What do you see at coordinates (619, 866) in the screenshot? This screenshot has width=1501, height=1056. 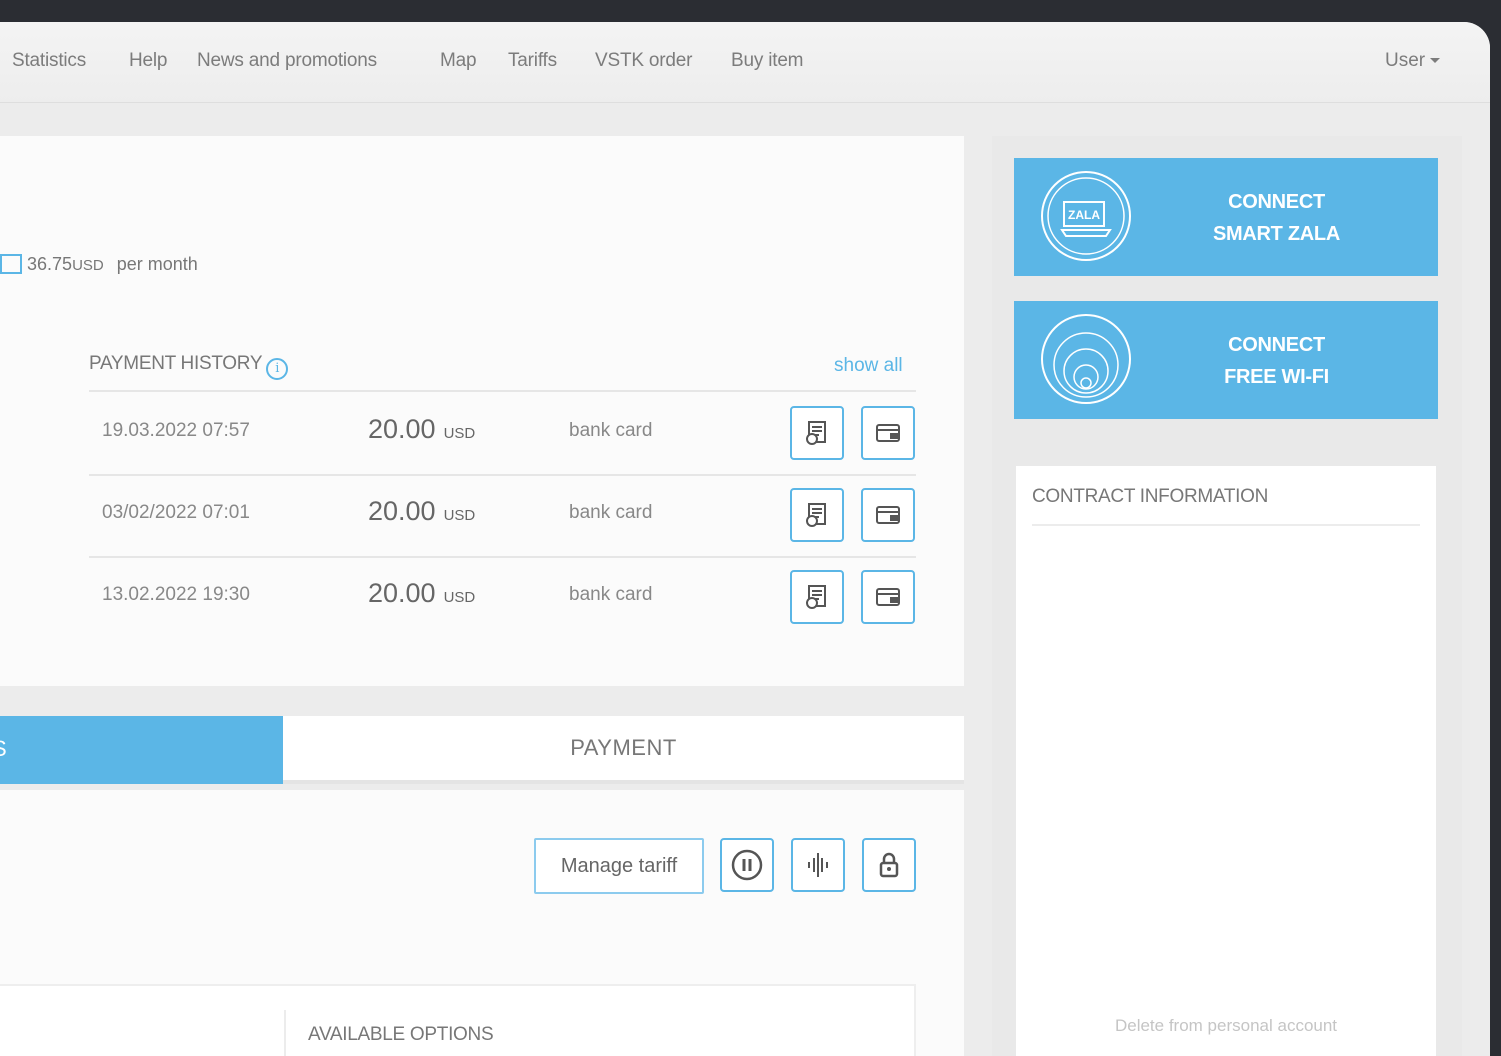 I see `manage-tariff-button: Manage tariff` at bounding box center [619, 866].